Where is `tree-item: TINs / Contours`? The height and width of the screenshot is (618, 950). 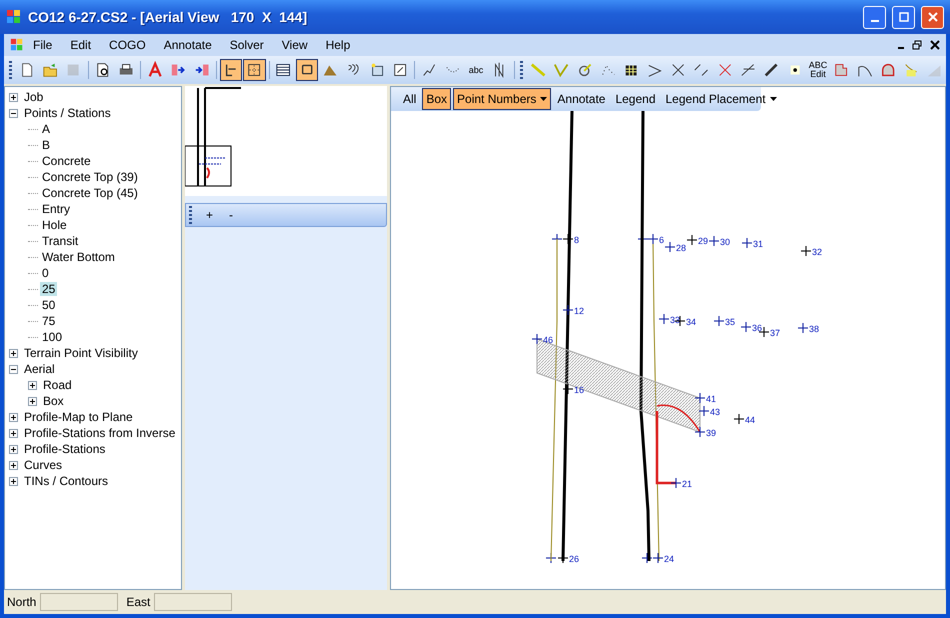
tree-item: TINs / Contours is located at coordinates (66, 481).